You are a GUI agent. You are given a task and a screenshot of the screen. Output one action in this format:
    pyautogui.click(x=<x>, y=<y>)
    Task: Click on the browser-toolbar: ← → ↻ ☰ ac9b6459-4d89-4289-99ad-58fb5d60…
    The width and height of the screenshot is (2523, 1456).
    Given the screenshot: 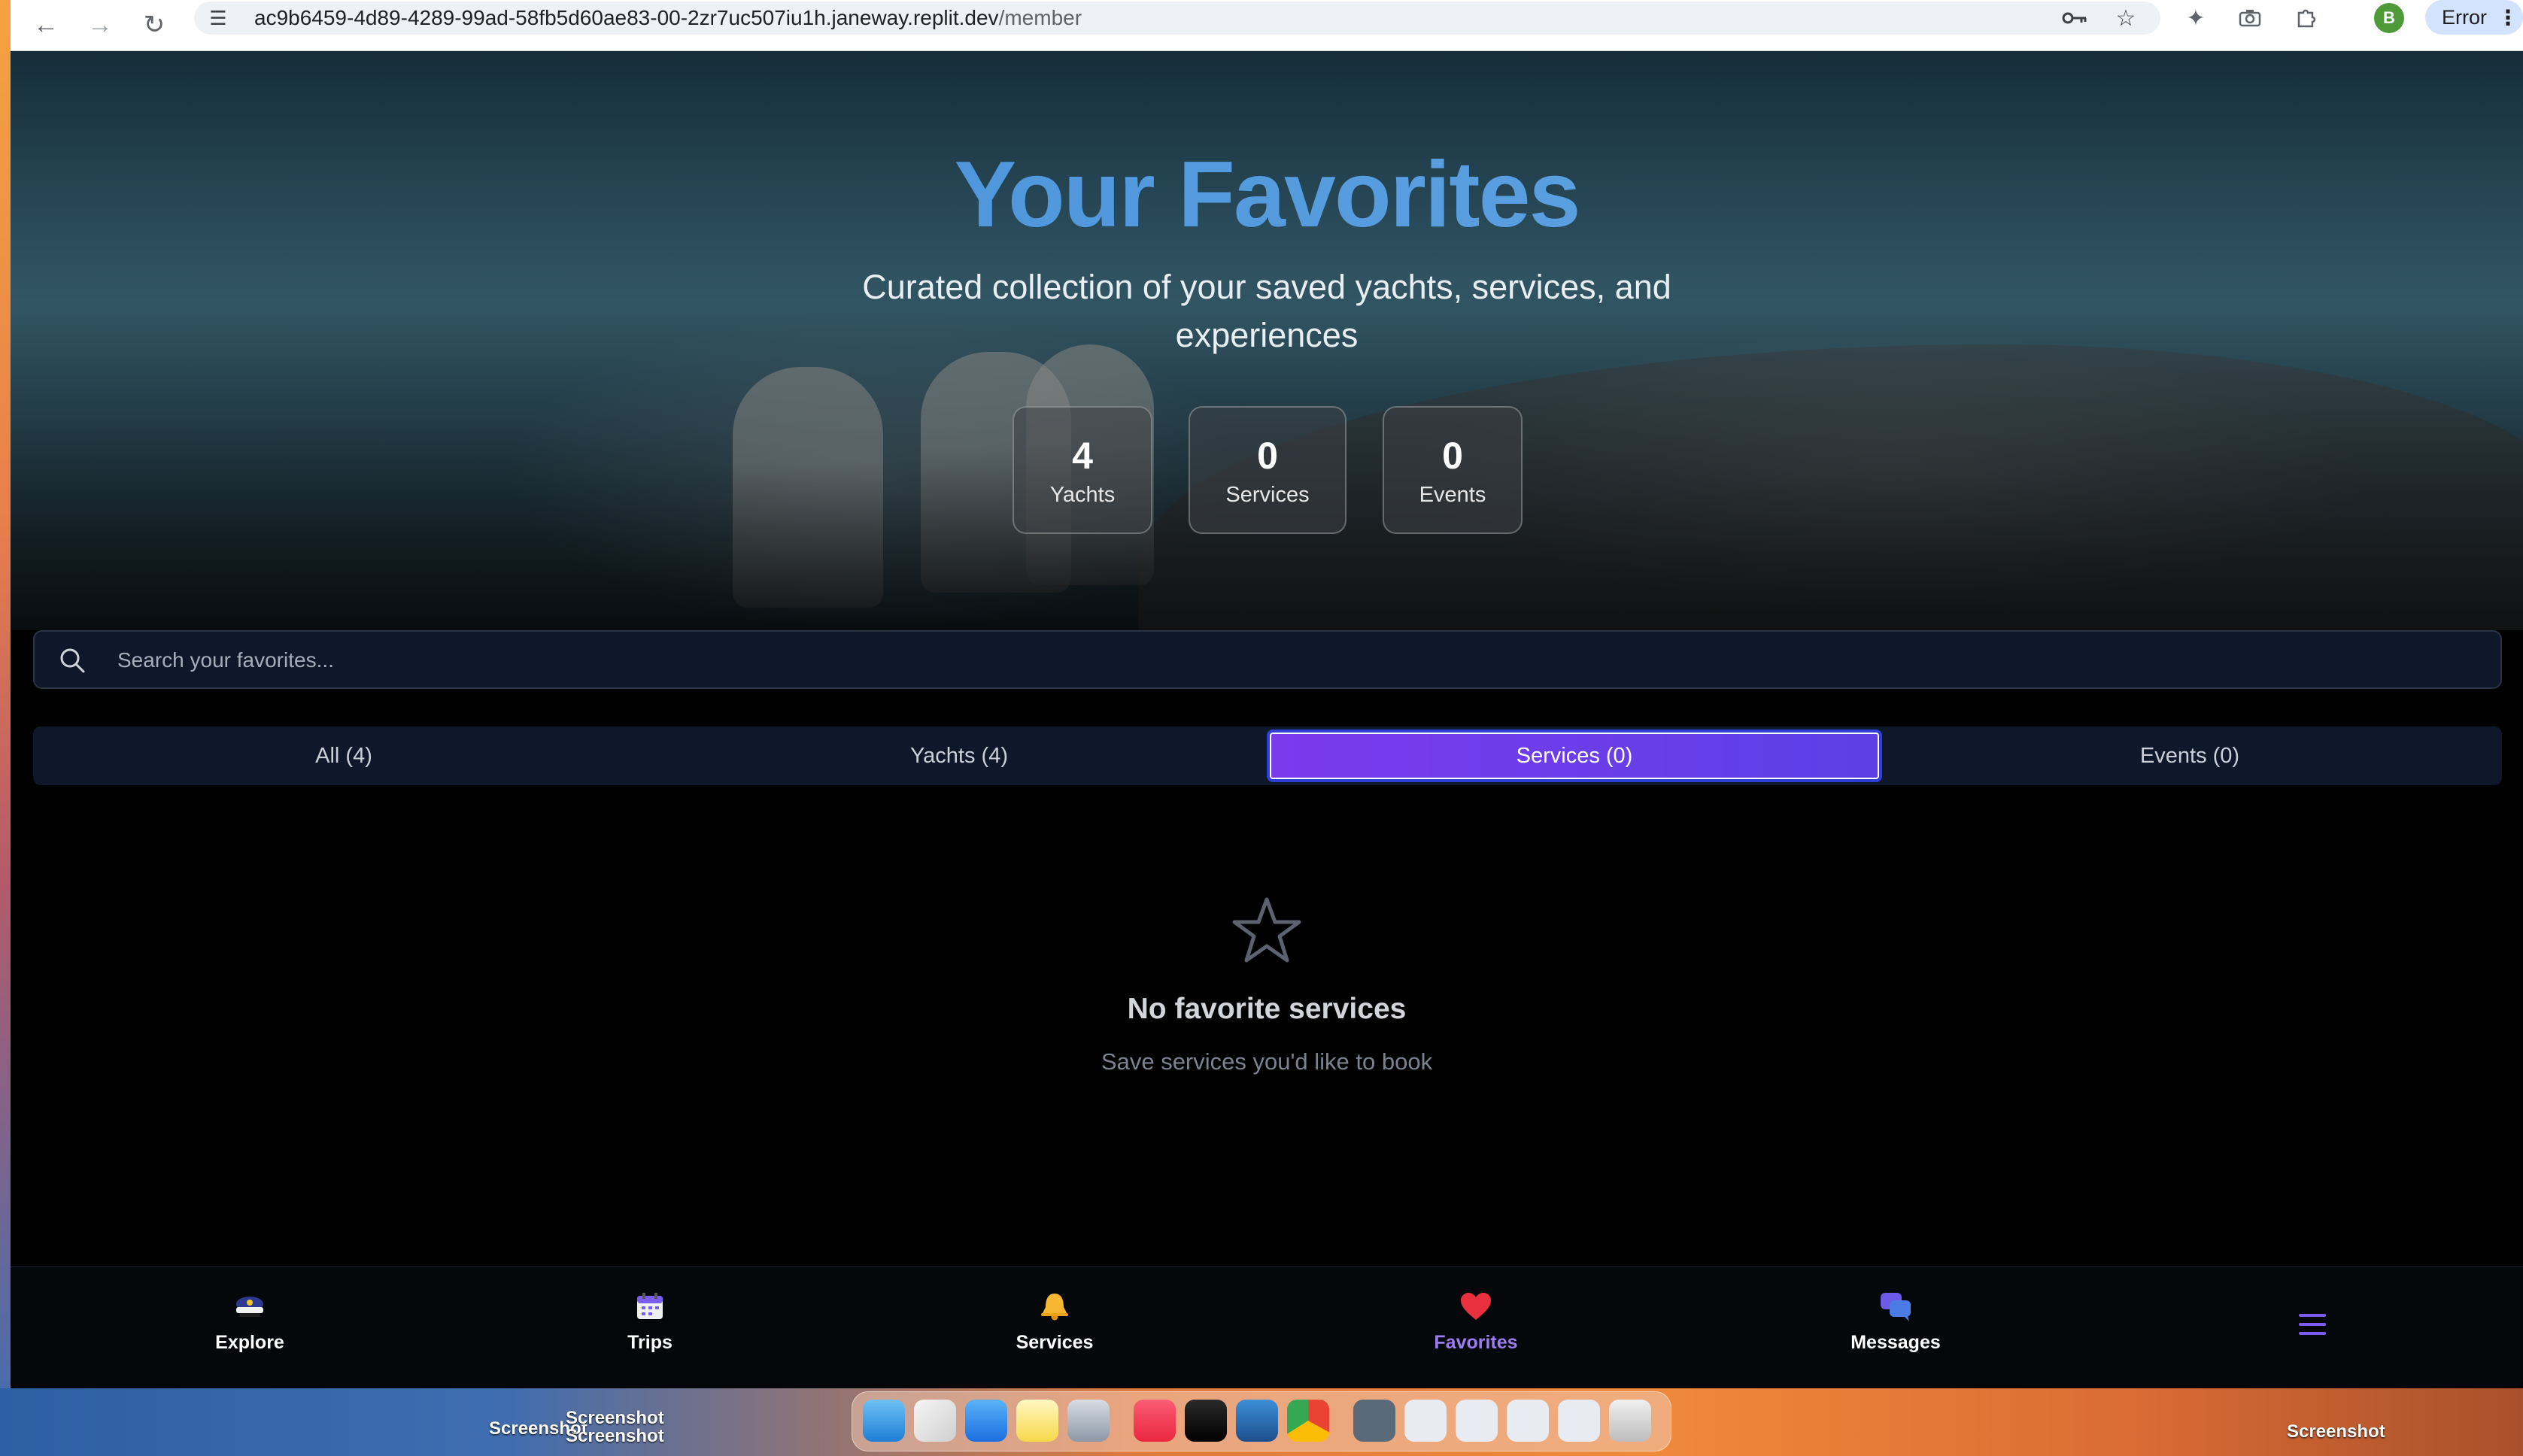 What is the action you would take?
    pyautogui.click(x=1267, y=25)
    